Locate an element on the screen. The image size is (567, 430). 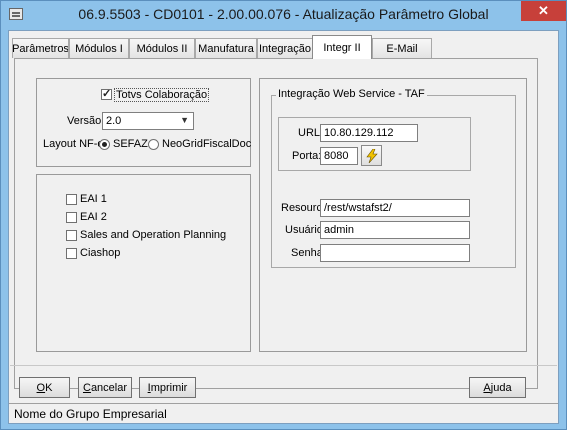
status-bar: Nome do Grupo Empresarial is located at coordinates (283, 413).